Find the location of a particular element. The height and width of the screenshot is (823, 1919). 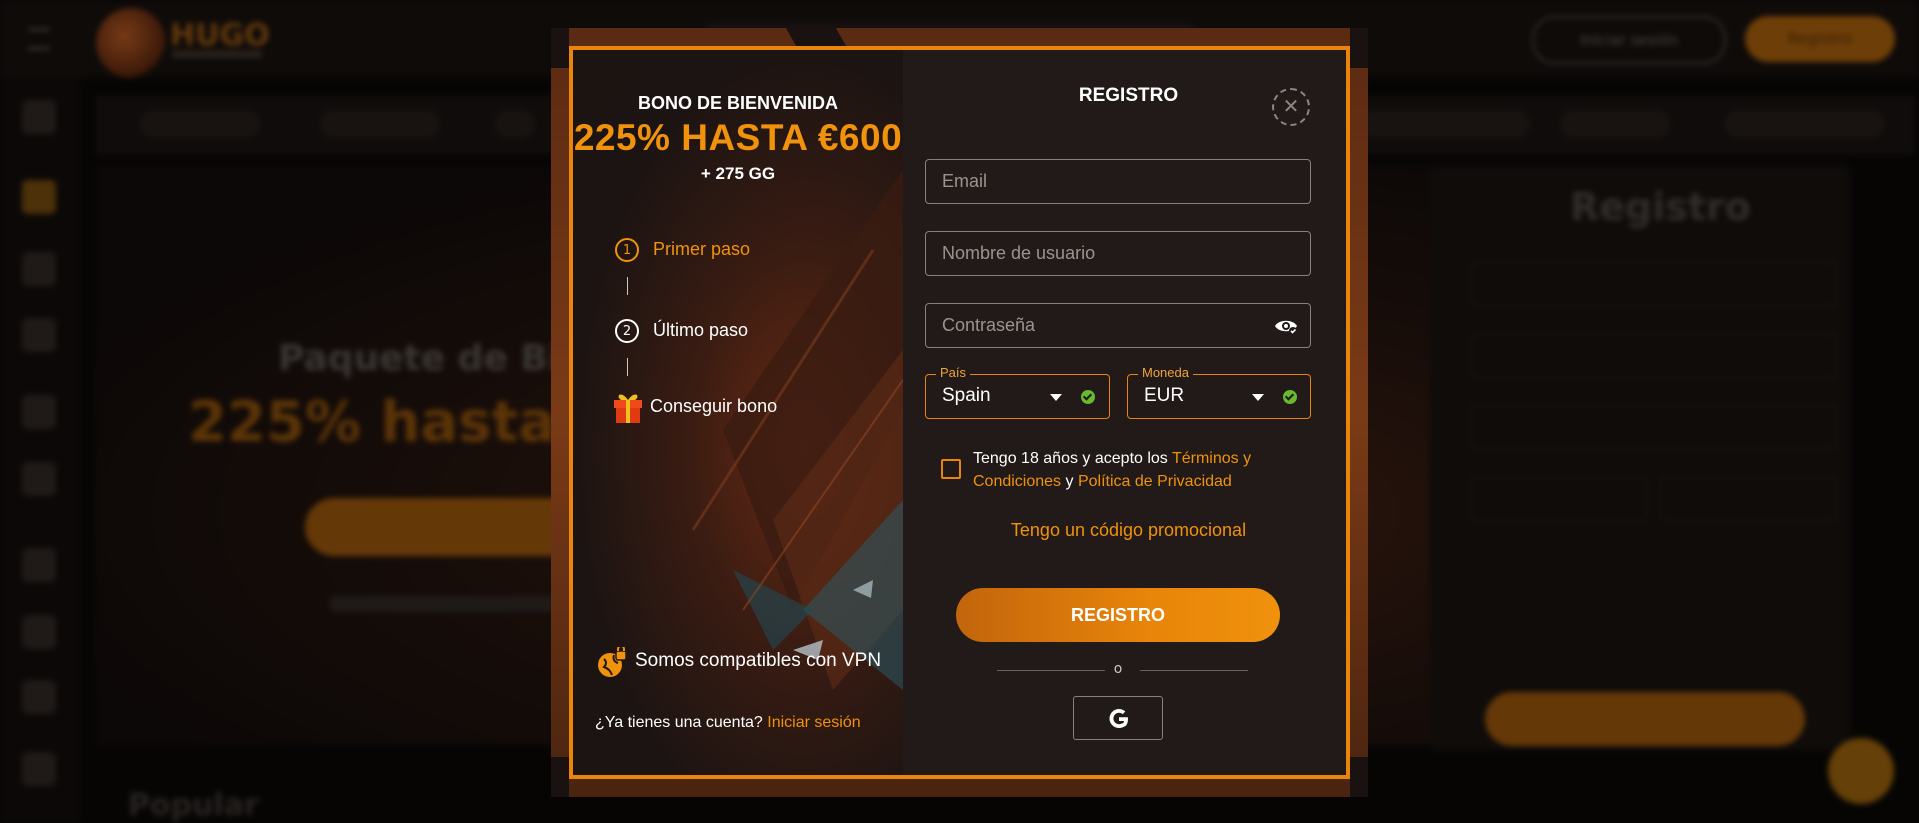

privacy-link: Política de Privacidad is located at coordinates (1155, 481).